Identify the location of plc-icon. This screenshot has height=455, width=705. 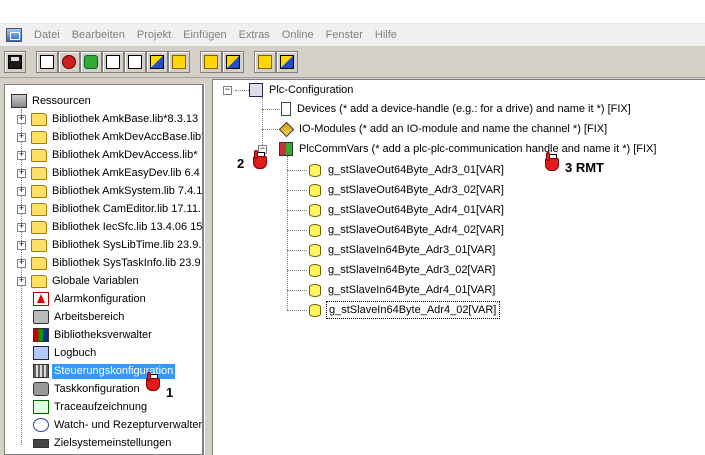
(256, 90).